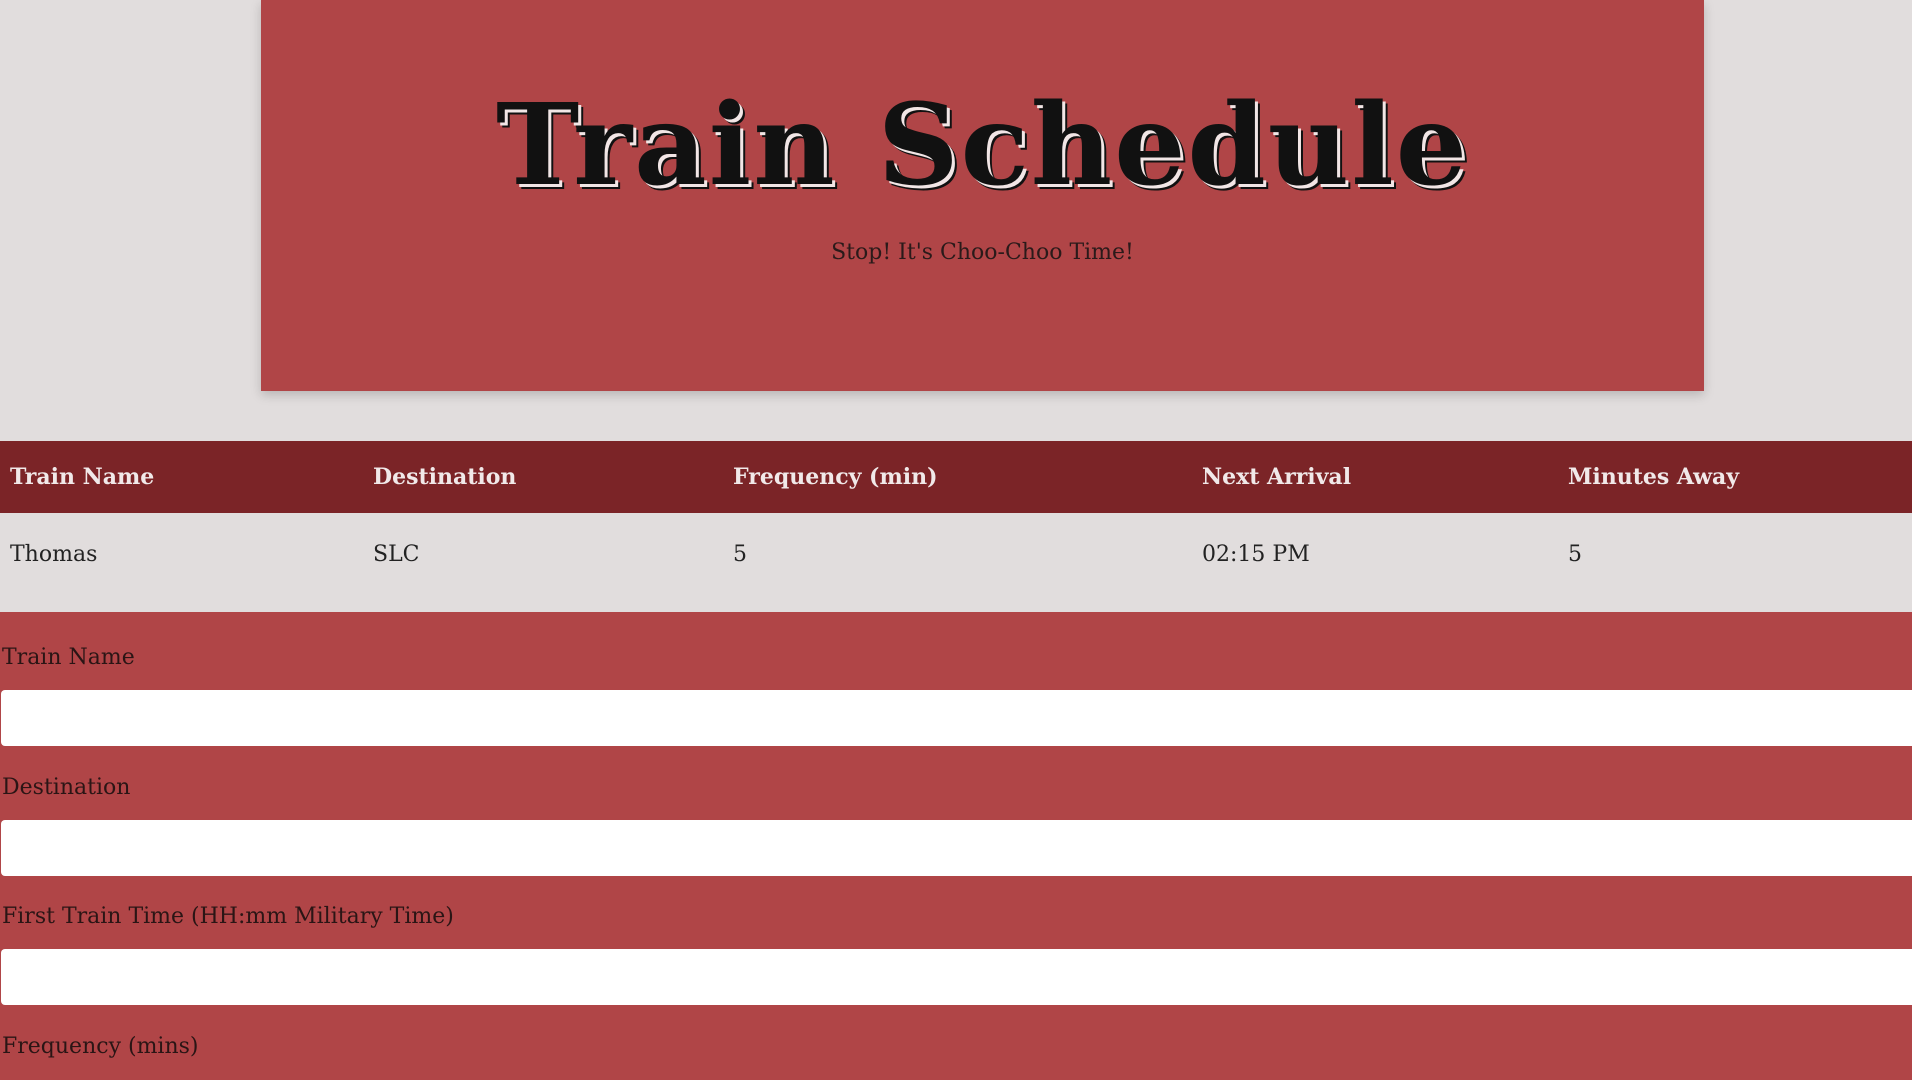  I want to click on column-header-minutes-away: Minutes Away, so click(1654, 477).